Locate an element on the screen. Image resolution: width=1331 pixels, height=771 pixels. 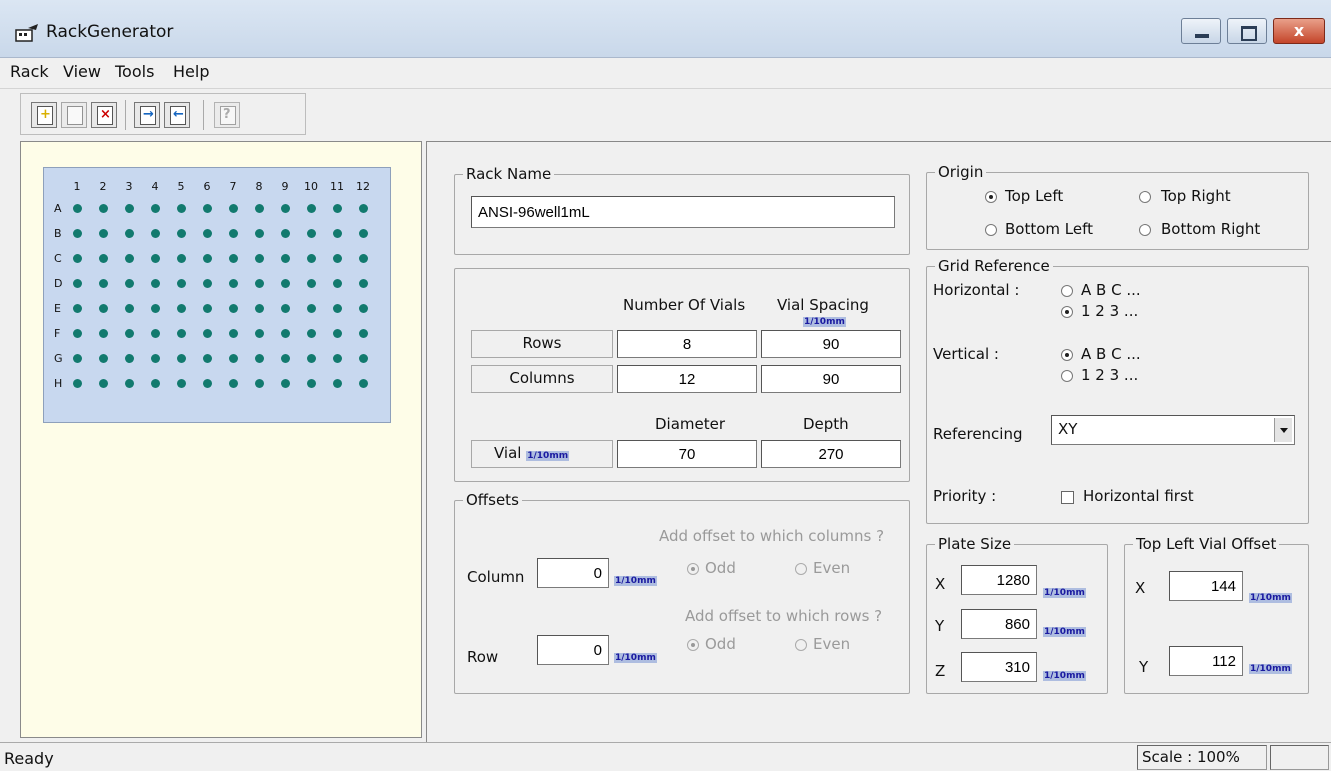
export-icon: → is located at coordinates (147, 115).